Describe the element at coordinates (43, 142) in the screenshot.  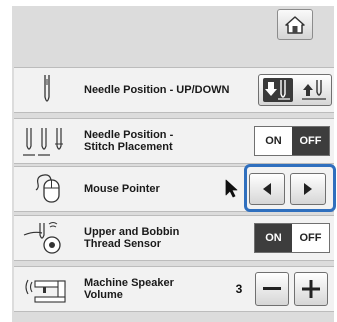
I see `triple-needle-icon` at that location.